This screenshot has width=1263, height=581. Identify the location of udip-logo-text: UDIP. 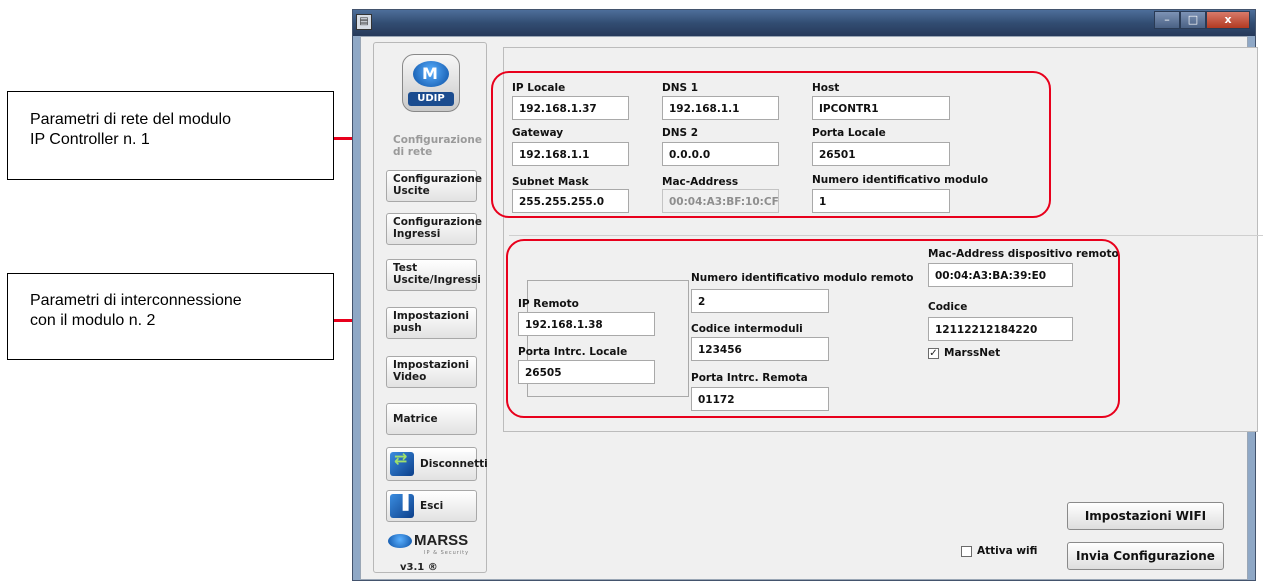
(431, 99).